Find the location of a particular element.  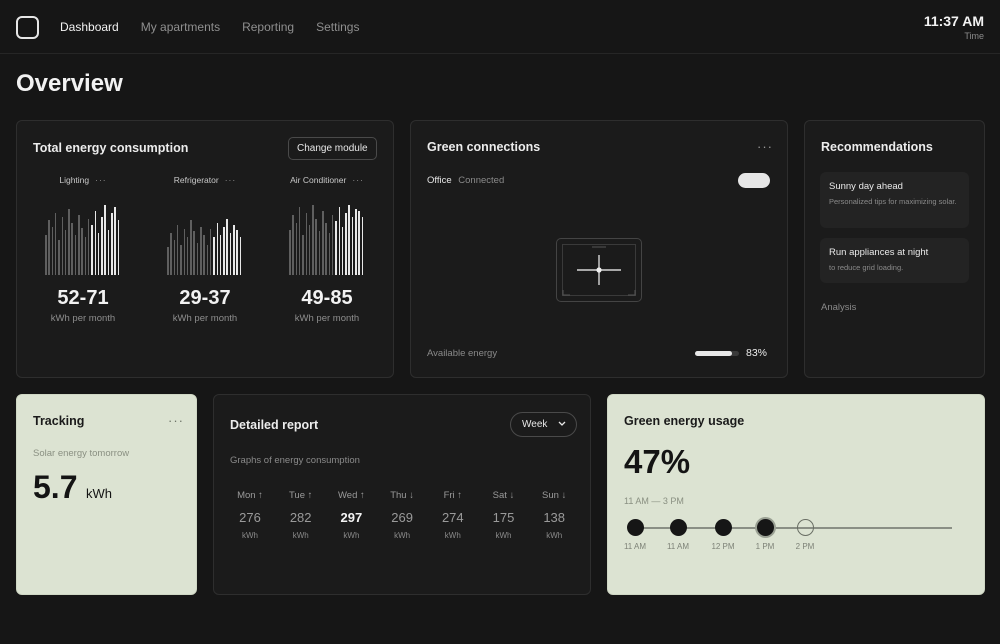

recommendation-title: Sunny day ahead is located at coordinates (866, 186).